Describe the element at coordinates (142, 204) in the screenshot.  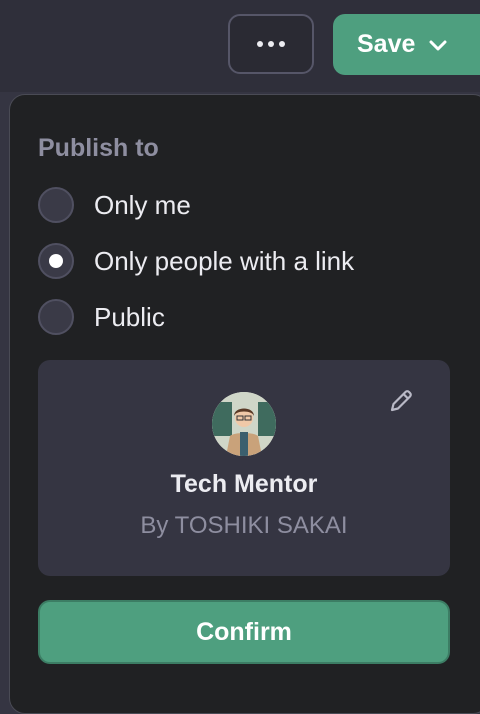
I see `radio-label: Only me` at that location.